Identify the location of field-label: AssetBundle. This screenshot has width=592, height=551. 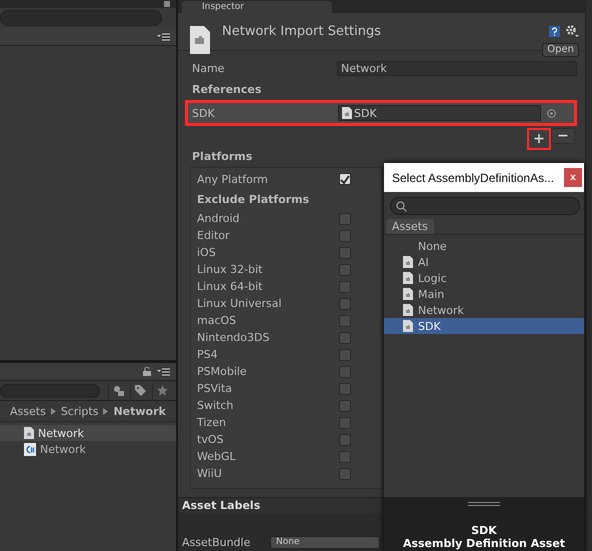
(217, 542).